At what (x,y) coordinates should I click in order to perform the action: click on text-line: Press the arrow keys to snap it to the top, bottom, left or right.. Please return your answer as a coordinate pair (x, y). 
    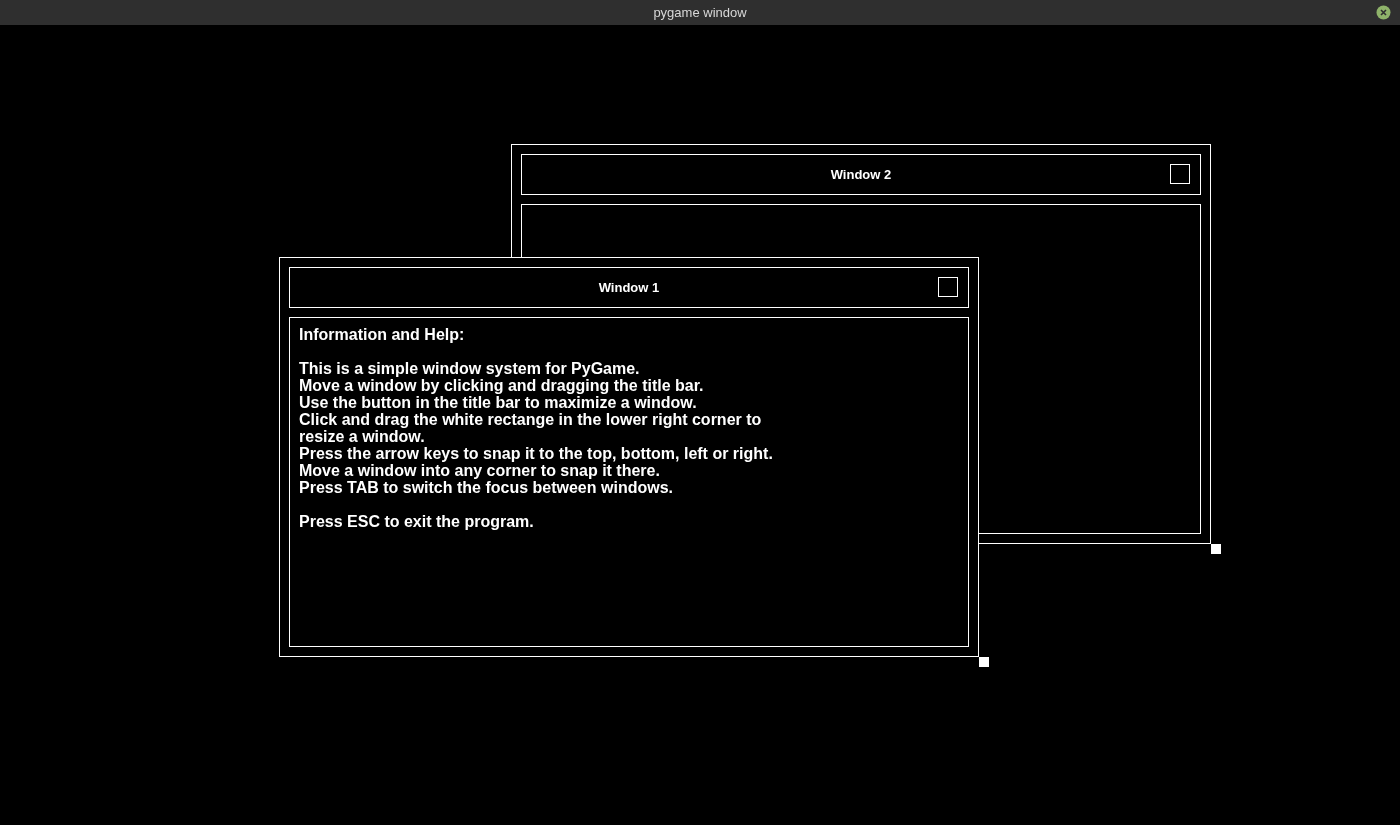
    Looking at the image, I should click on (536, 453).